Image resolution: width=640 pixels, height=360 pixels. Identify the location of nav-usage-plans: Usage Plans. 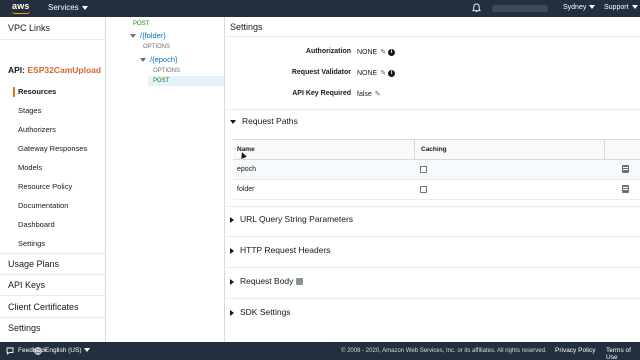
(33, 264).